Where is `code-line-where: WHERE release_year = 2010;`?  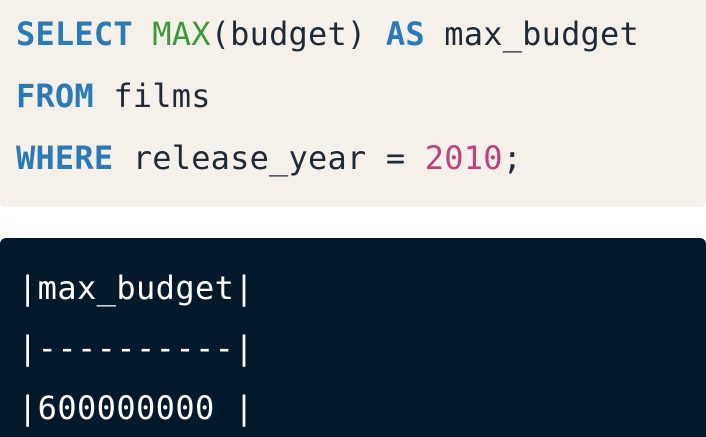
code-line-where: WHERE release_year = 2010; is located at coordinates (269, 158).